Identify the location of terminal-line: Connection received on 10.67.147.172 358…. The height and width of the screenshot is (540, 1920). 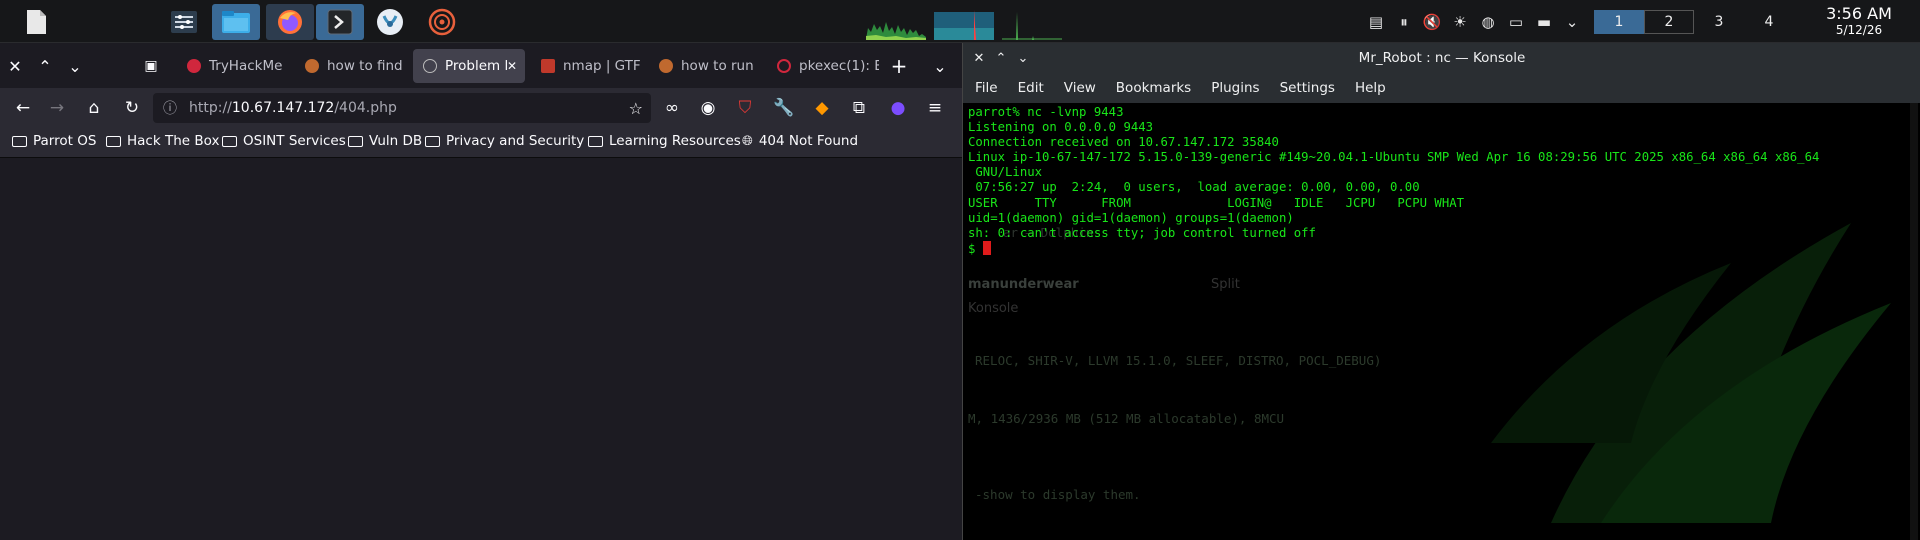
(1123, 142).